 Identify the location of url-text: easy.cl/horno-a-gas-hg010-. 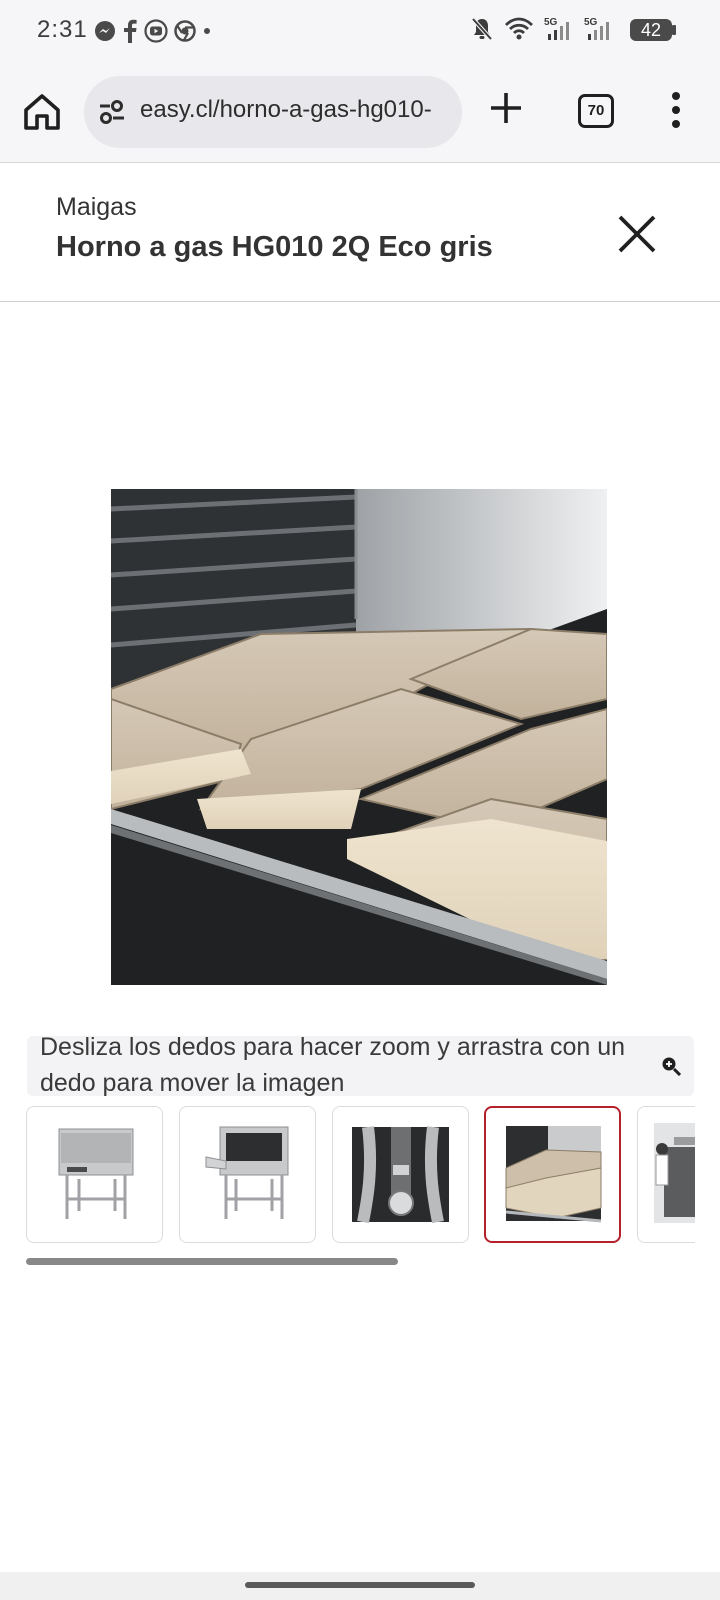
(286, 110).